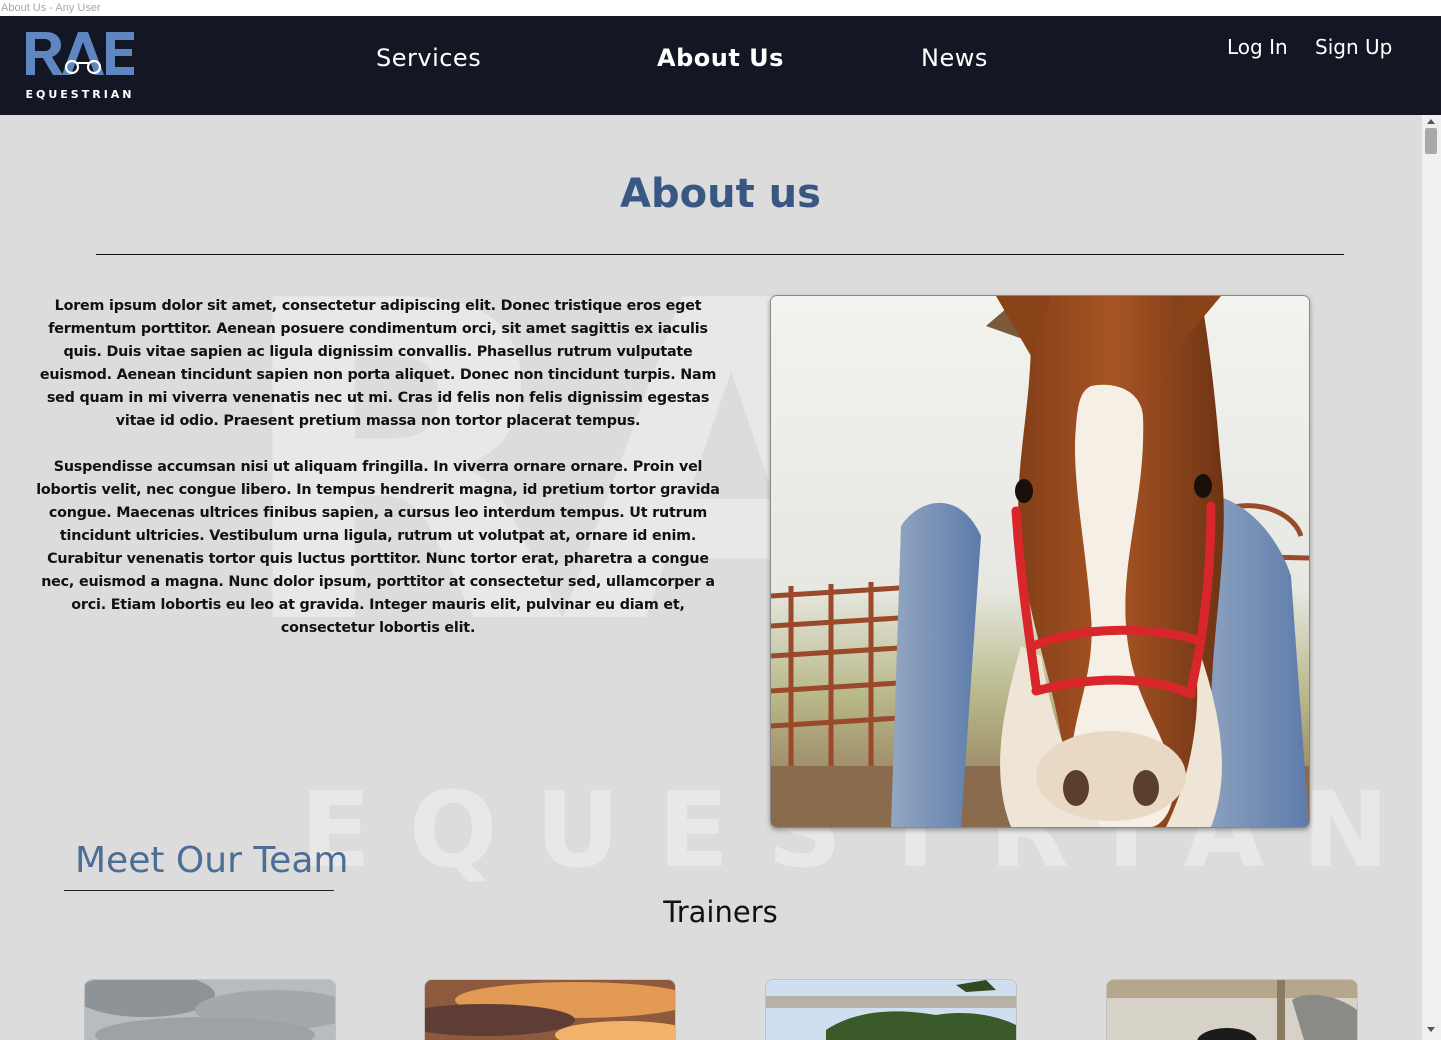 This screenshot has width=1441, height=1040. What do you see at coordinates (1257, 47) in the screenshot?
I see `login-link: Log In` at bounding box center [1257, 47].